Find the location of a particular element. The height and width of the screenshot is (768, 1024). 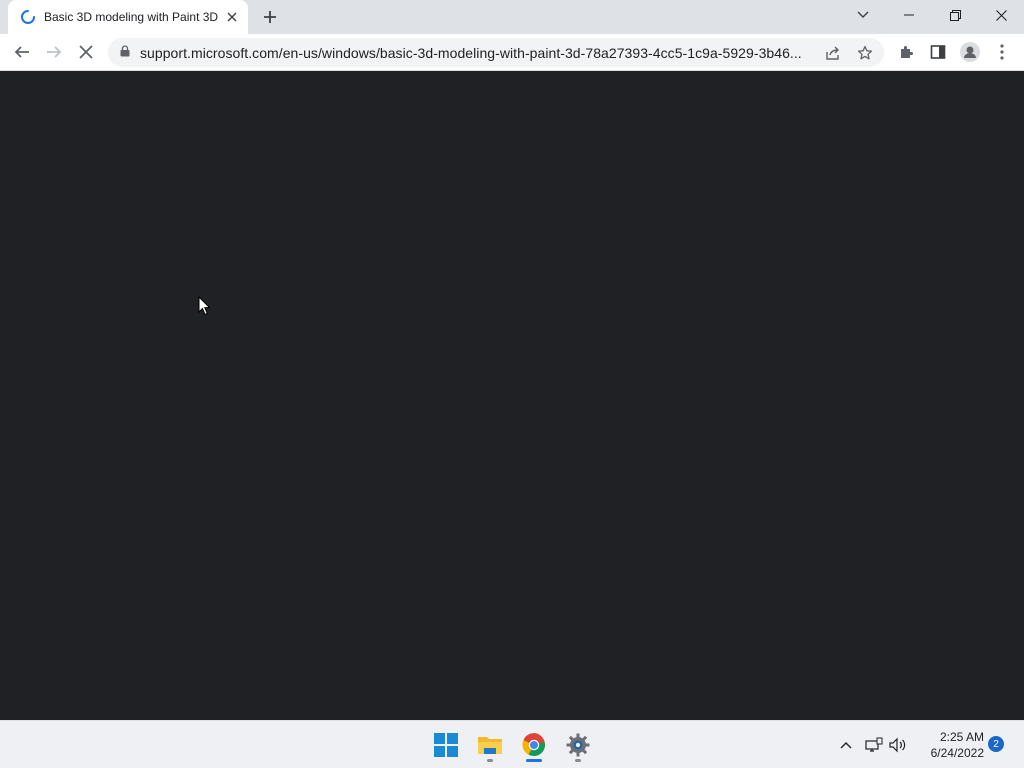

restore-button is located at coordinates (955, 15).